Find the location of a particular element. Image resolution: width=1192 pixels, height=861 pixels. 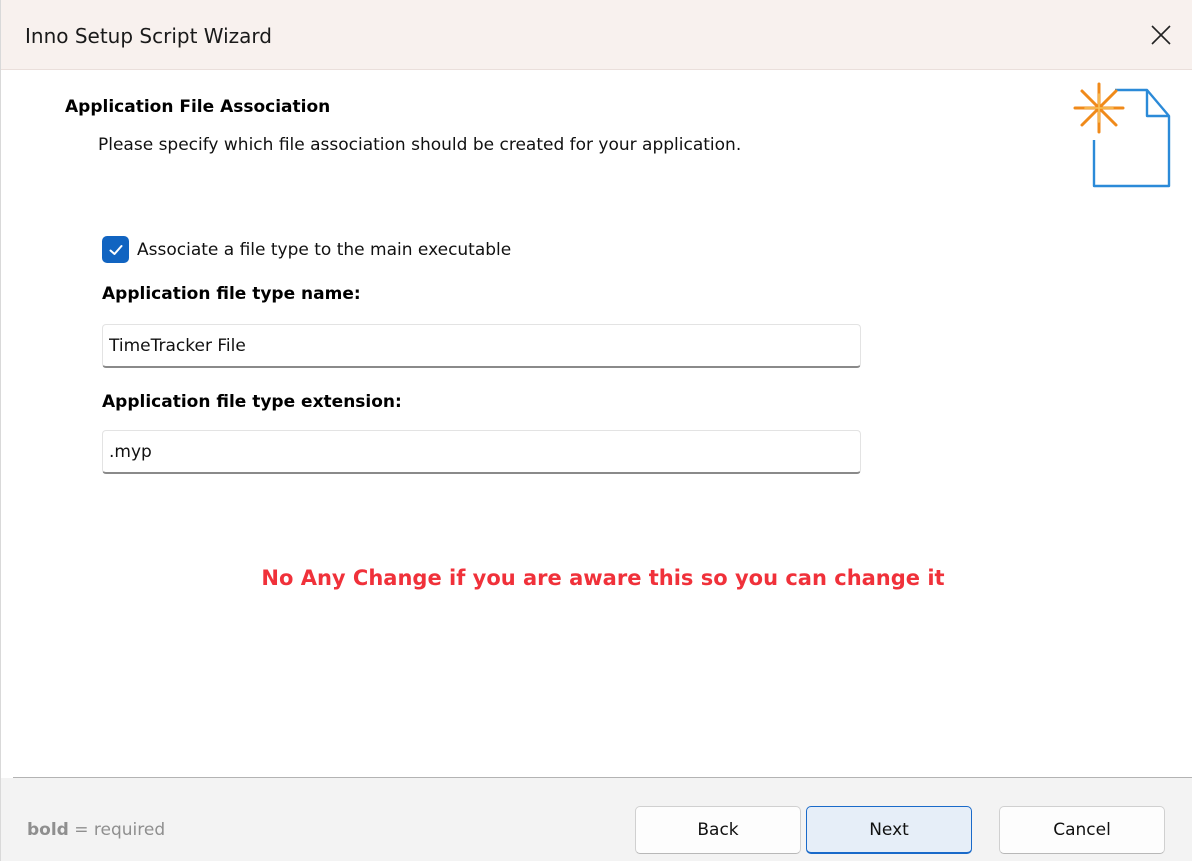

check-icon is located at coordinates (115, 249).